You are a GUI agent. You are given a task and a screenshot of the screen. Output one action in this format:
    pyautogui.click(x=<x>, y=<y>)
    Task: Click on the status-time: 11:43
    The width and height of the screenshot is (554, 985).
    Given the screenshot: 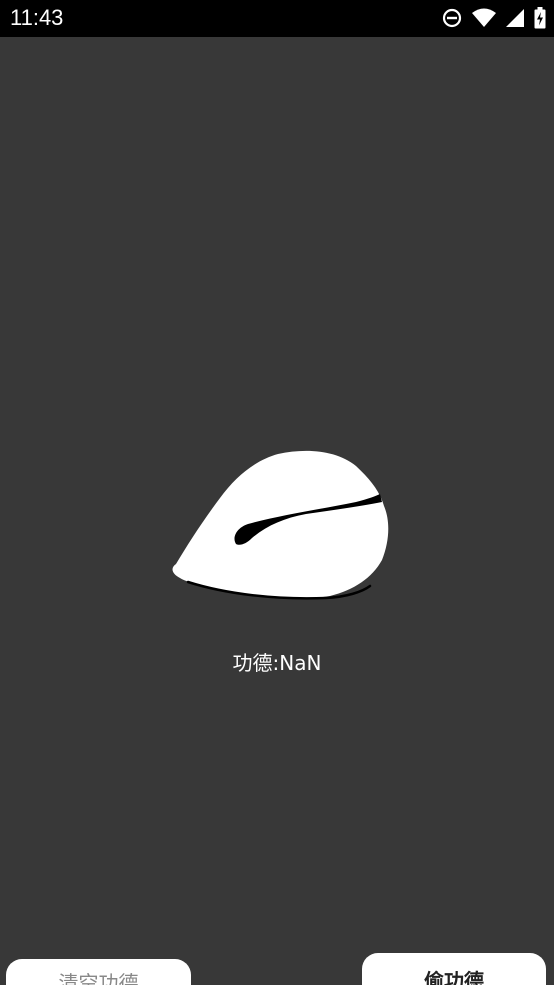 What is the action you would take?
    pyautogui.click(x=37, y=17)
    